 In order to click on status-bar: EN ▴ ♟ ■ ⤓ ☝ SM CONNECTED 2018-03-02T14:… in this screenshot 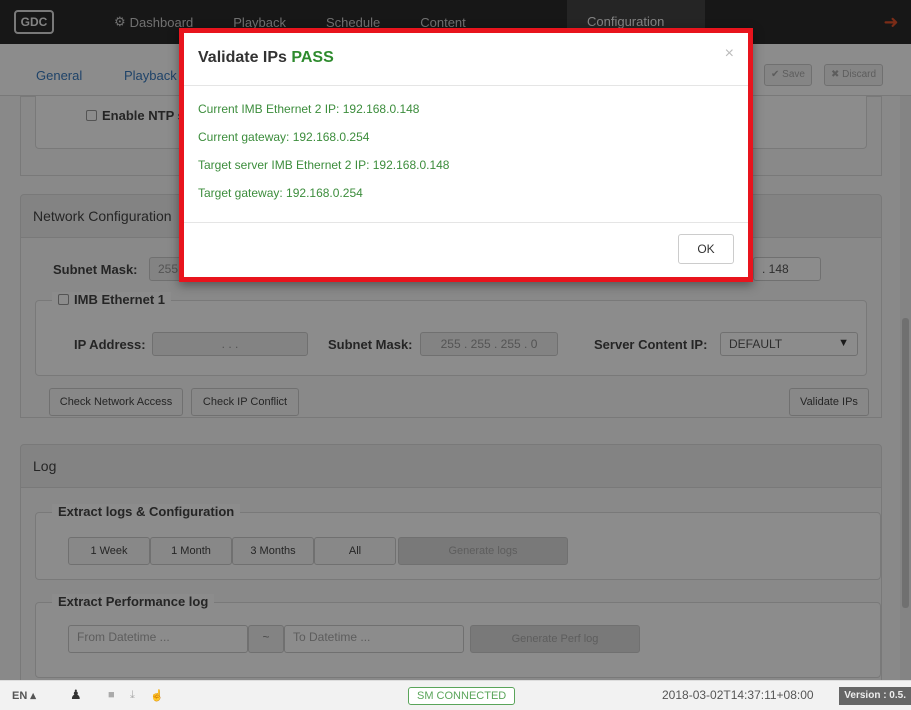, I will do `click(455, 695)`.